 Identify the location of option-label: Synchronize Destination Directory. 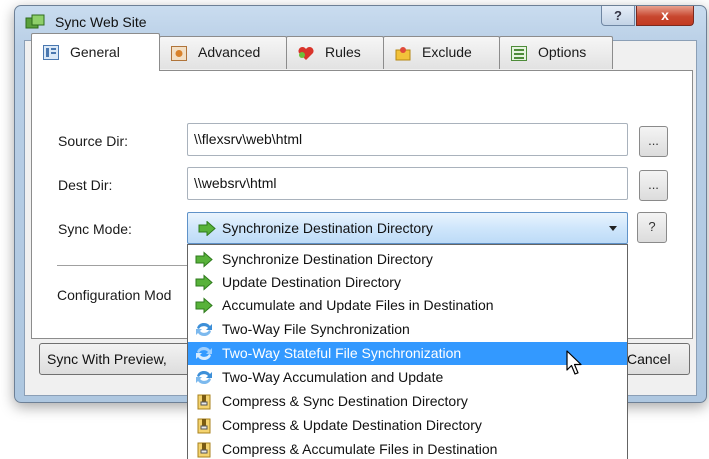
(327, 259).